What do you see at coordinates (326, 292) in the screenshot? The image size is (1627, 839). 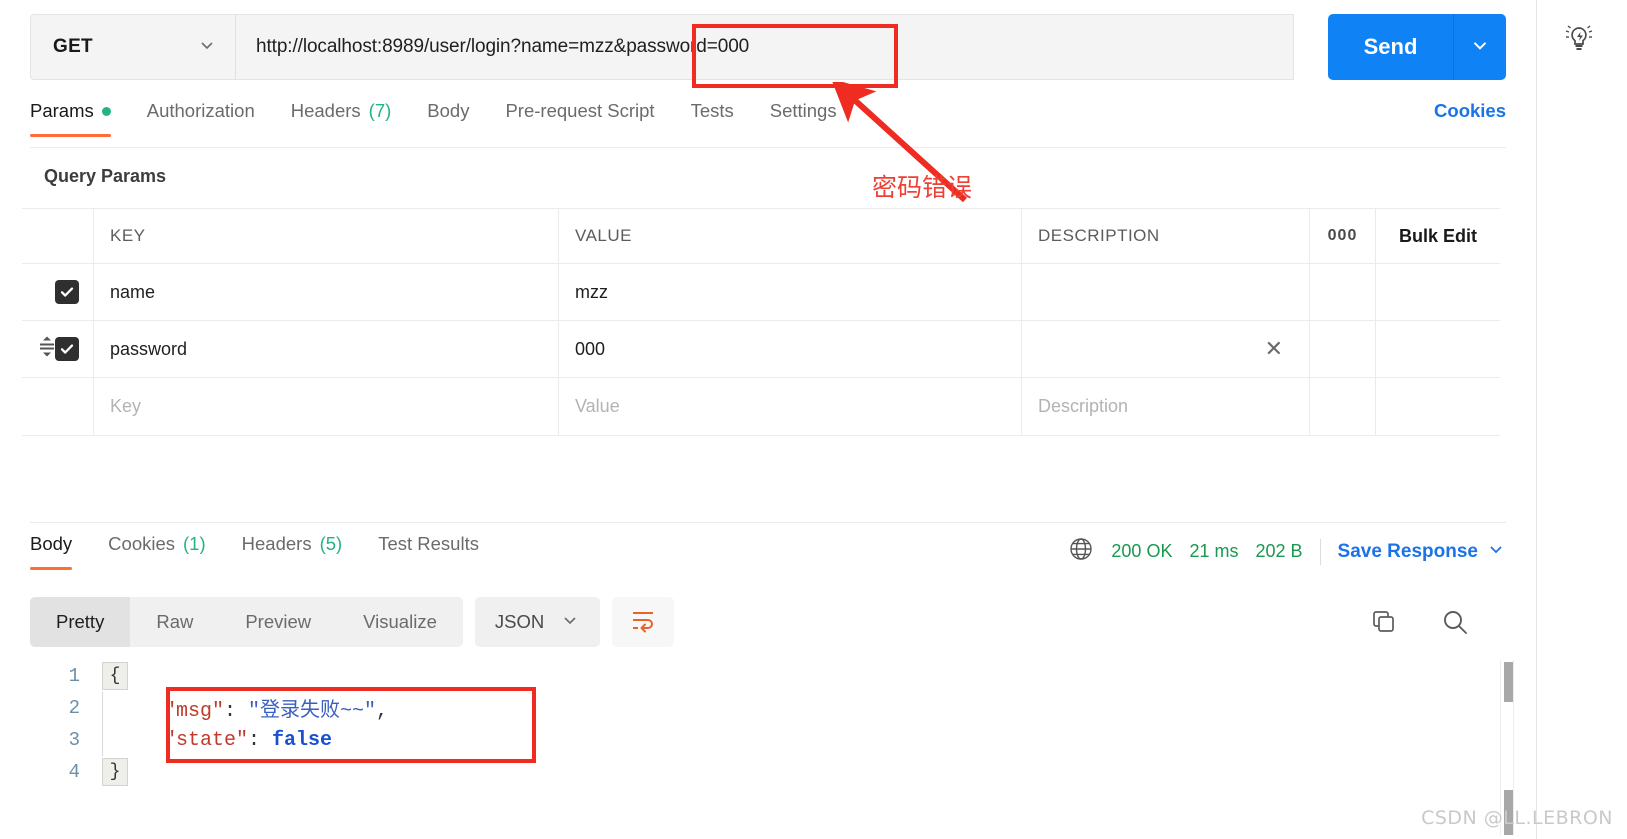 I see `row-key-cell: name` at bounding box center [326, 292].